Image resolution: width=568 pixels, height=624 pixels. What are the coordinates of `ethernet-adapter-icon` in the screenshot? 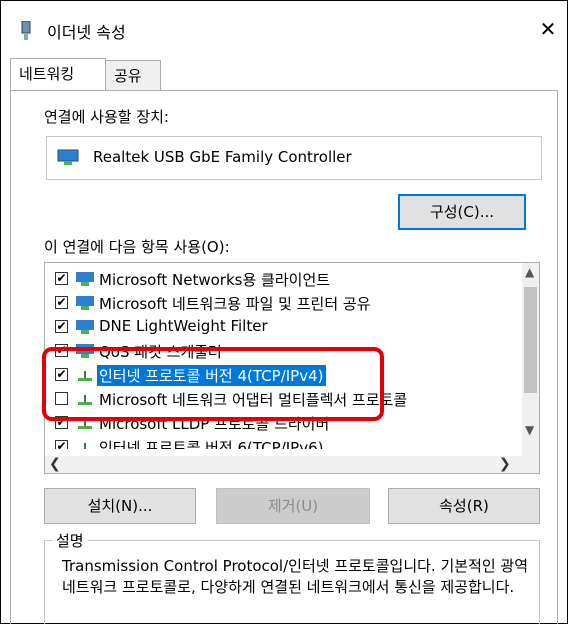 It's located at (26, 32).